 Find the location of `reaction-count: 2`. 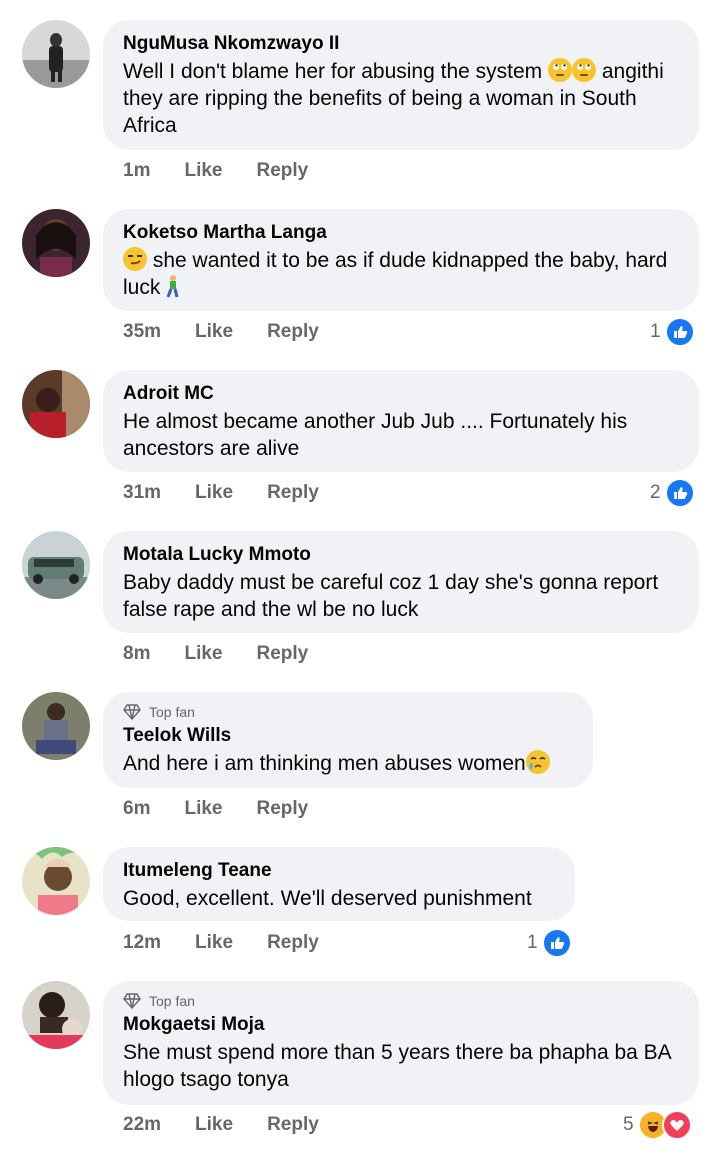

reaction-count: 2 is located at coordinates (655, 492).